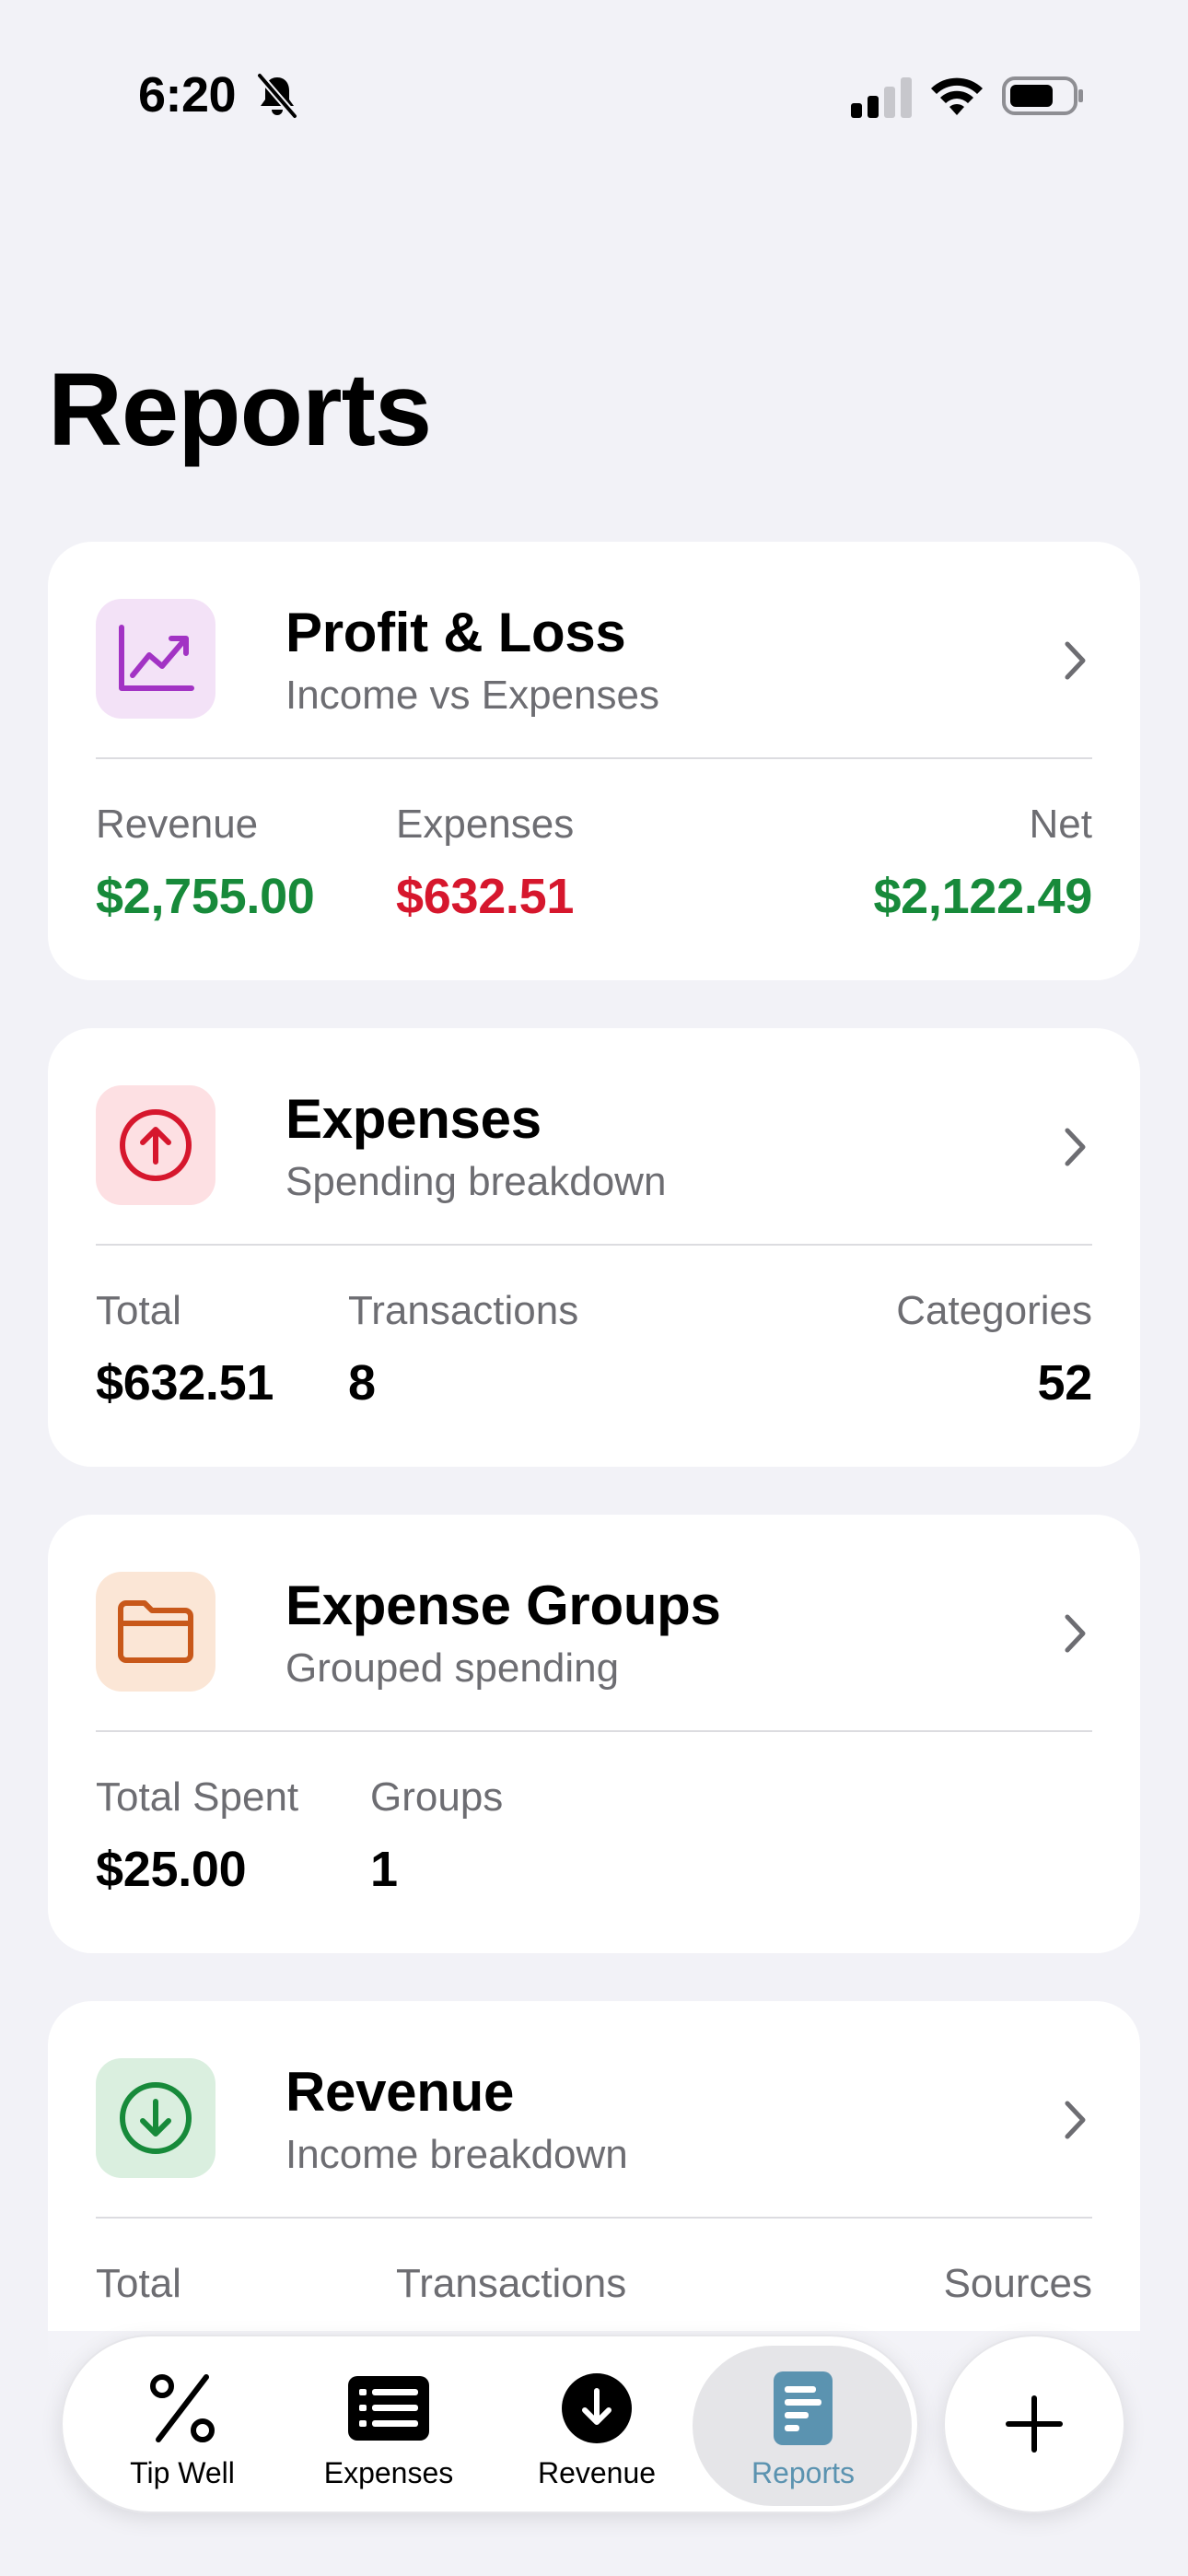 Image resolution: width=1188 pixels, height=2576 pixels. Describe the element at coordinates (240, 409) in the screenshot. I see `page-title: Reports` at that location.